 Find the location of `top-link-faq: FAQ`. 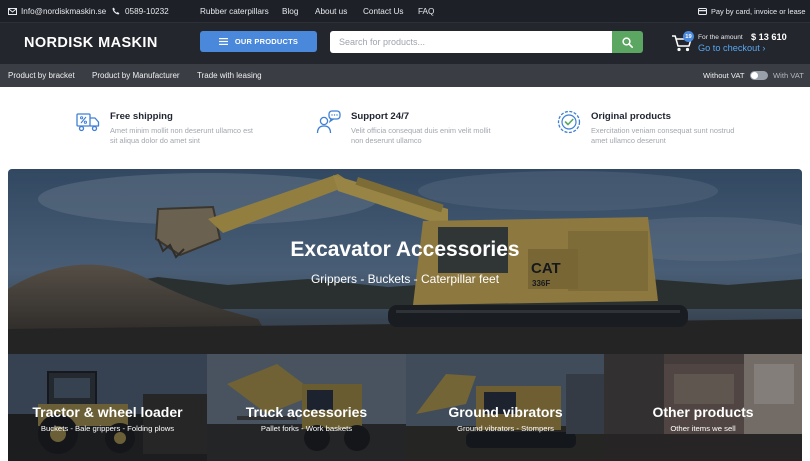

top-link-faq: FAQ is located at coordinates (426, 11).